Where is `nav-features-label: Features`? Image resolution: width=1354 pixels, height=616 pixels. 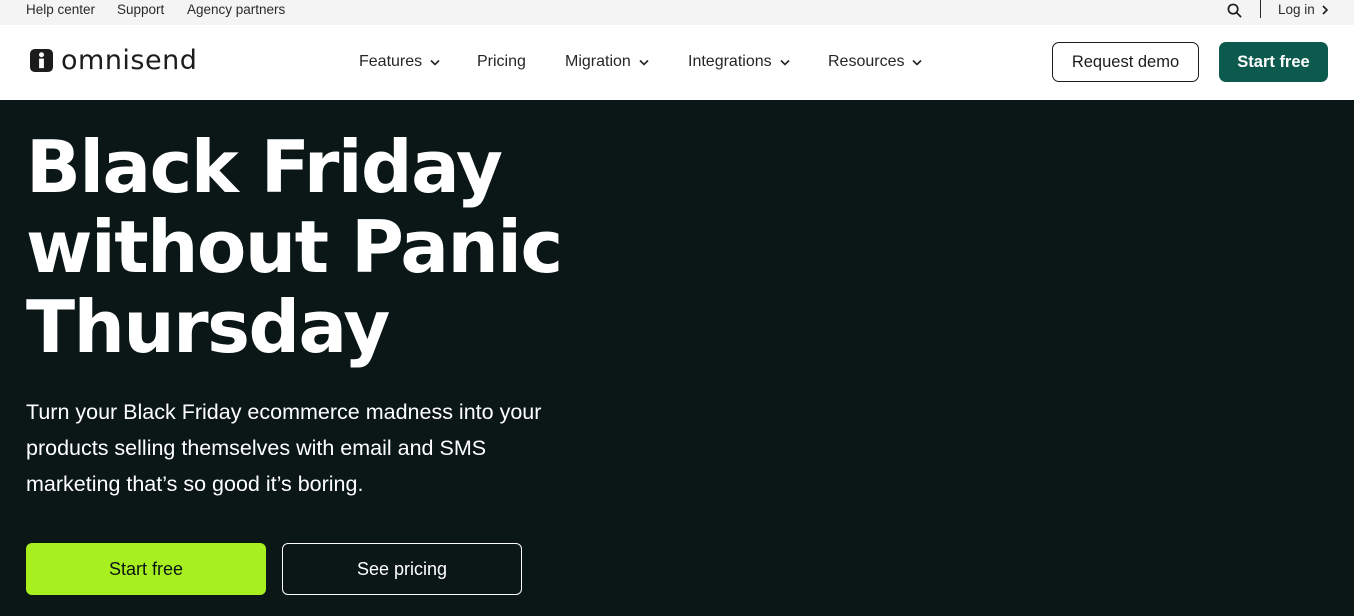
nav-features-label: Features is located at coordinates (391, 61).